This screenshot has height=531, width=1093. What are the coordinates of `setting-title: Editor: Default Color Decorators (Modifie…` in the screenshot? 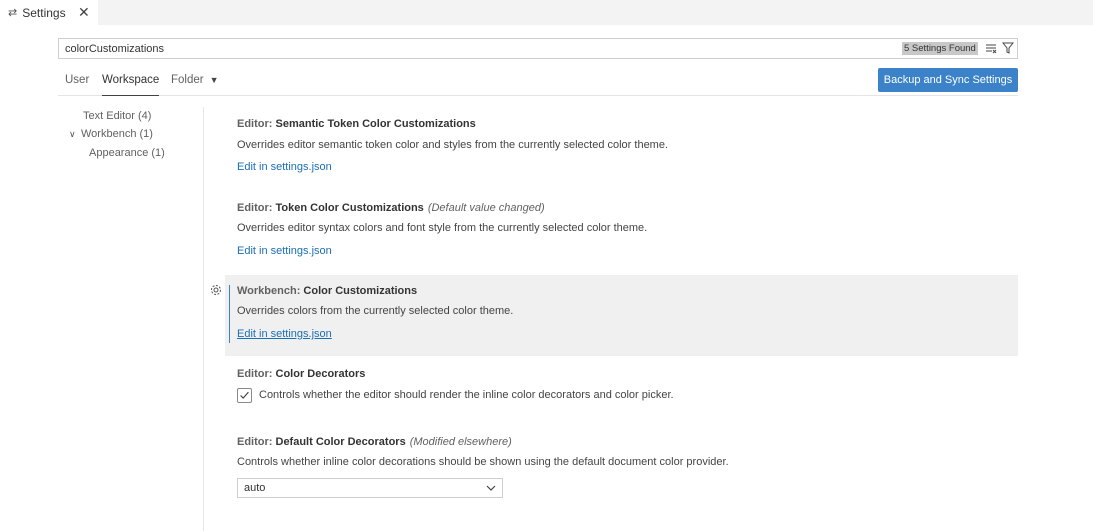 It's located at (374, 442).